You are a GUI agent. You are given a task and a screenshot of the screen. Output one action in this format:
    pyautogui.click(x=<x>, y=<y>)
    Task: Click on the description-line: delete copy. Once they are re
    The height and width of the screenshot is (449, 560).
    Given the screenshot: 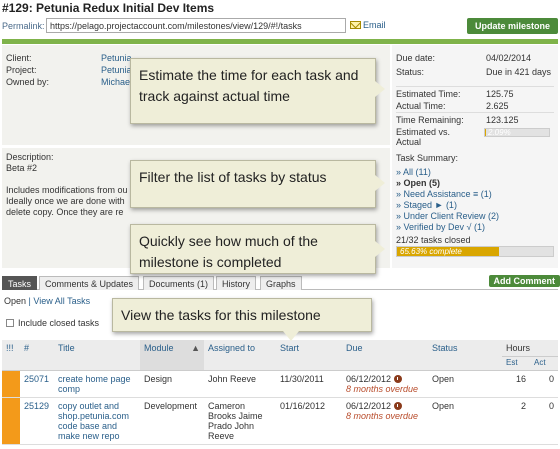 What is the action you would take?
    pyautogui.click(x=65, y=212)
    